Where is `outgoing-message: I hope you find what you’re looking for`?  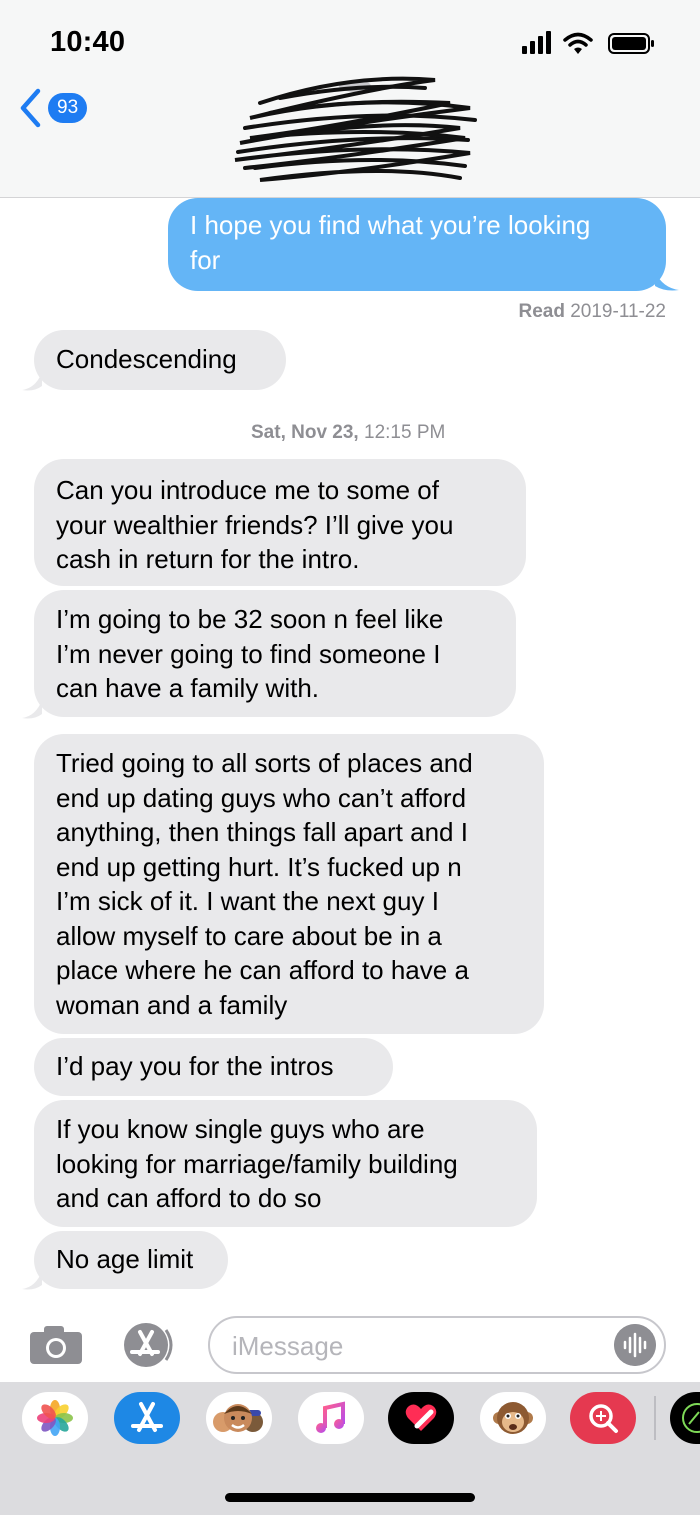 outgoing-message: I hope you find what you’re looking for is located at coordinates (417, 244).